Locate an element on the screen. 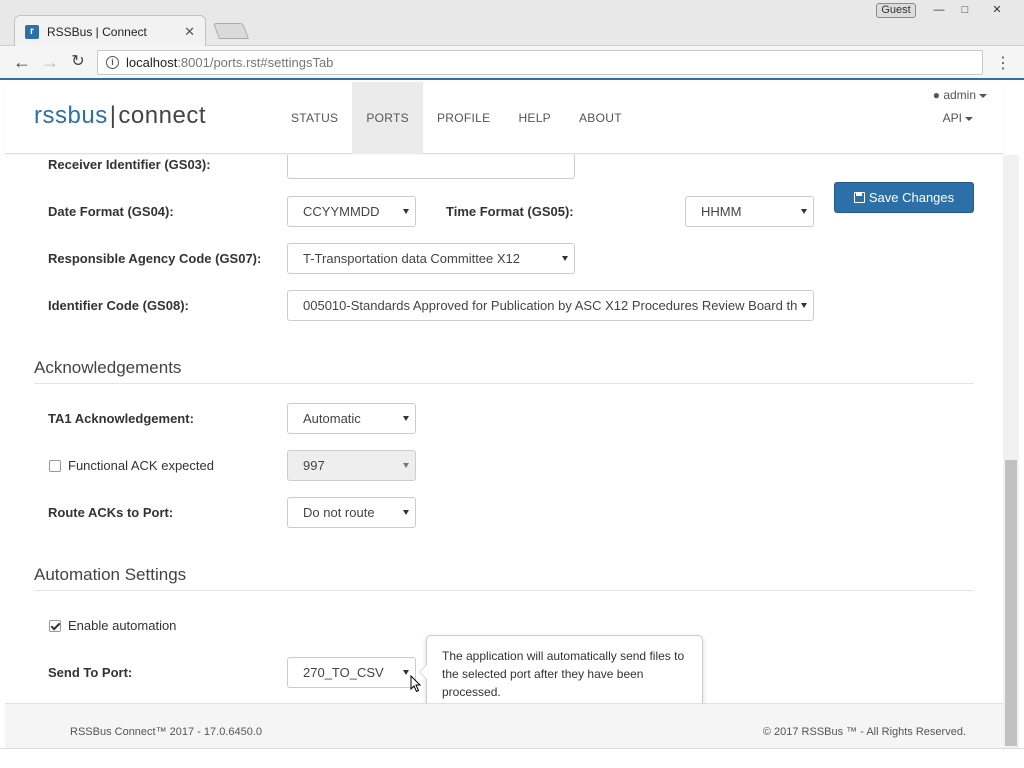  rssbus-connect-logo: rssbus|connect is located at coordinates (120, 116).